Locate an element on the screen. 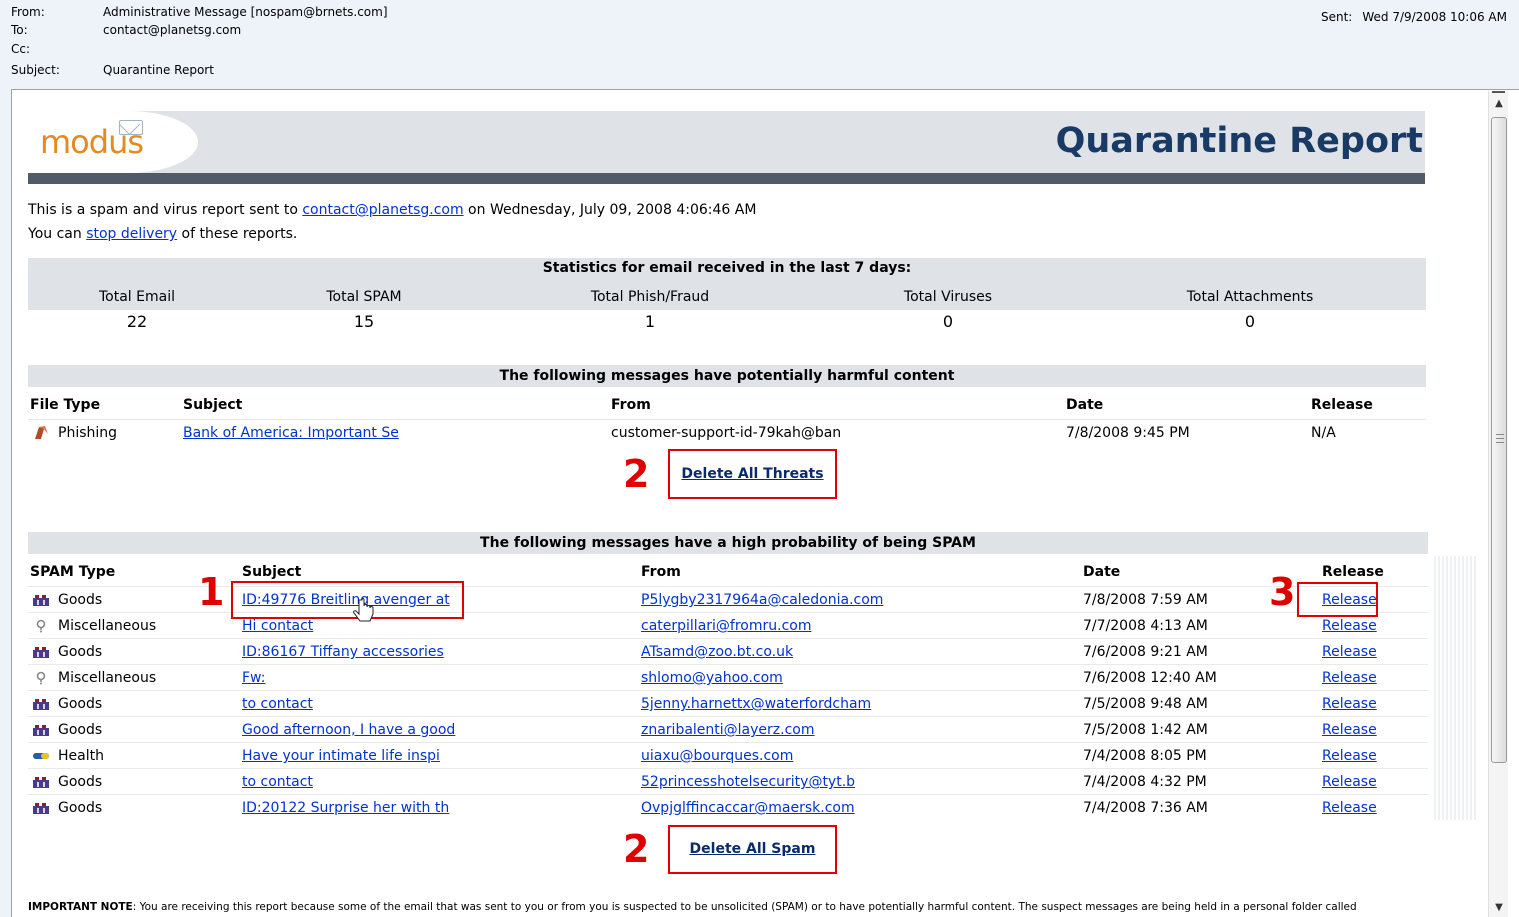  spam-subject-link: Have your intimate life inspi is located at coordinates (341, 756).